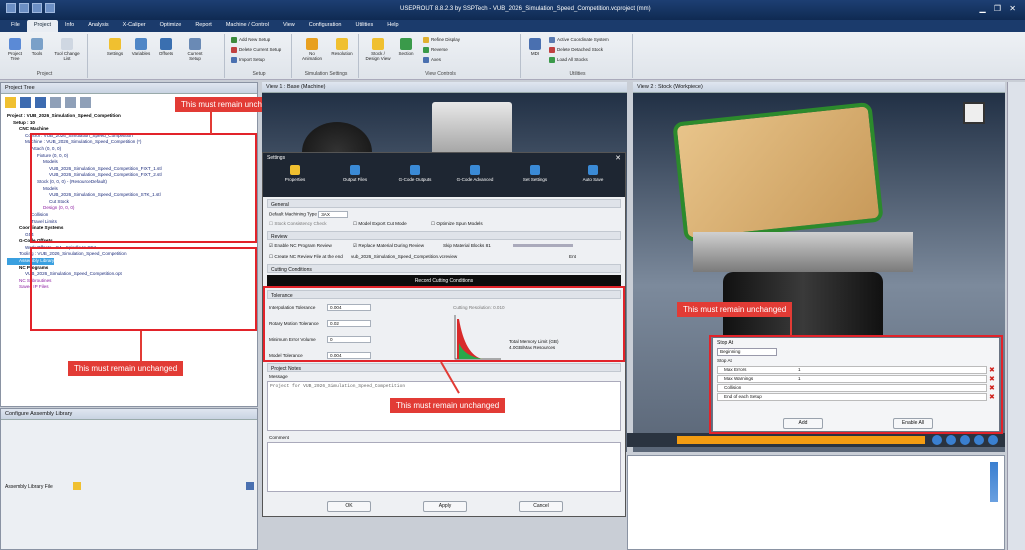 Image resolution: width=1025 pixels, height=550 pixels. What do you see at coordinates (576, 50) in the screenshot?
I see `delete-detached-stock-button: Delete Detached Stock` at bounding box center [576, 50].